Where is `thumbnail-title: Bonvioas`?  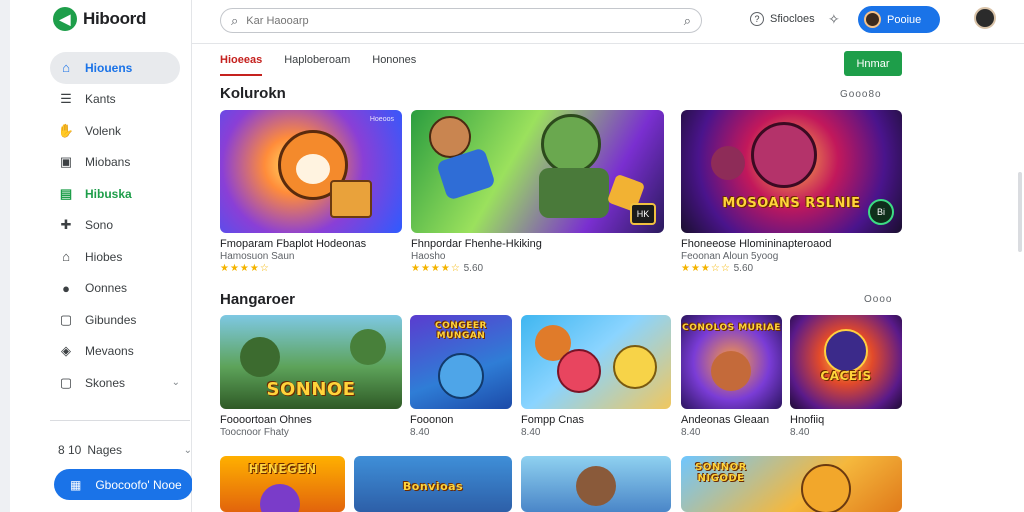
thumbnail-title: Bonvioas is located at coordinates (433, 486).